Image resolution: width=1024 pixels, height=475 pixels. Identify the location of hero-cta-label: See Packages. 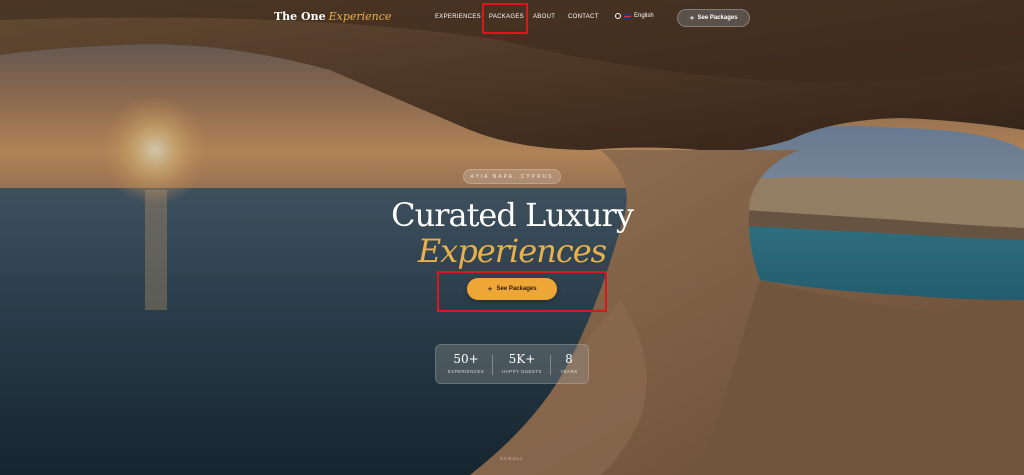
(516, 289).